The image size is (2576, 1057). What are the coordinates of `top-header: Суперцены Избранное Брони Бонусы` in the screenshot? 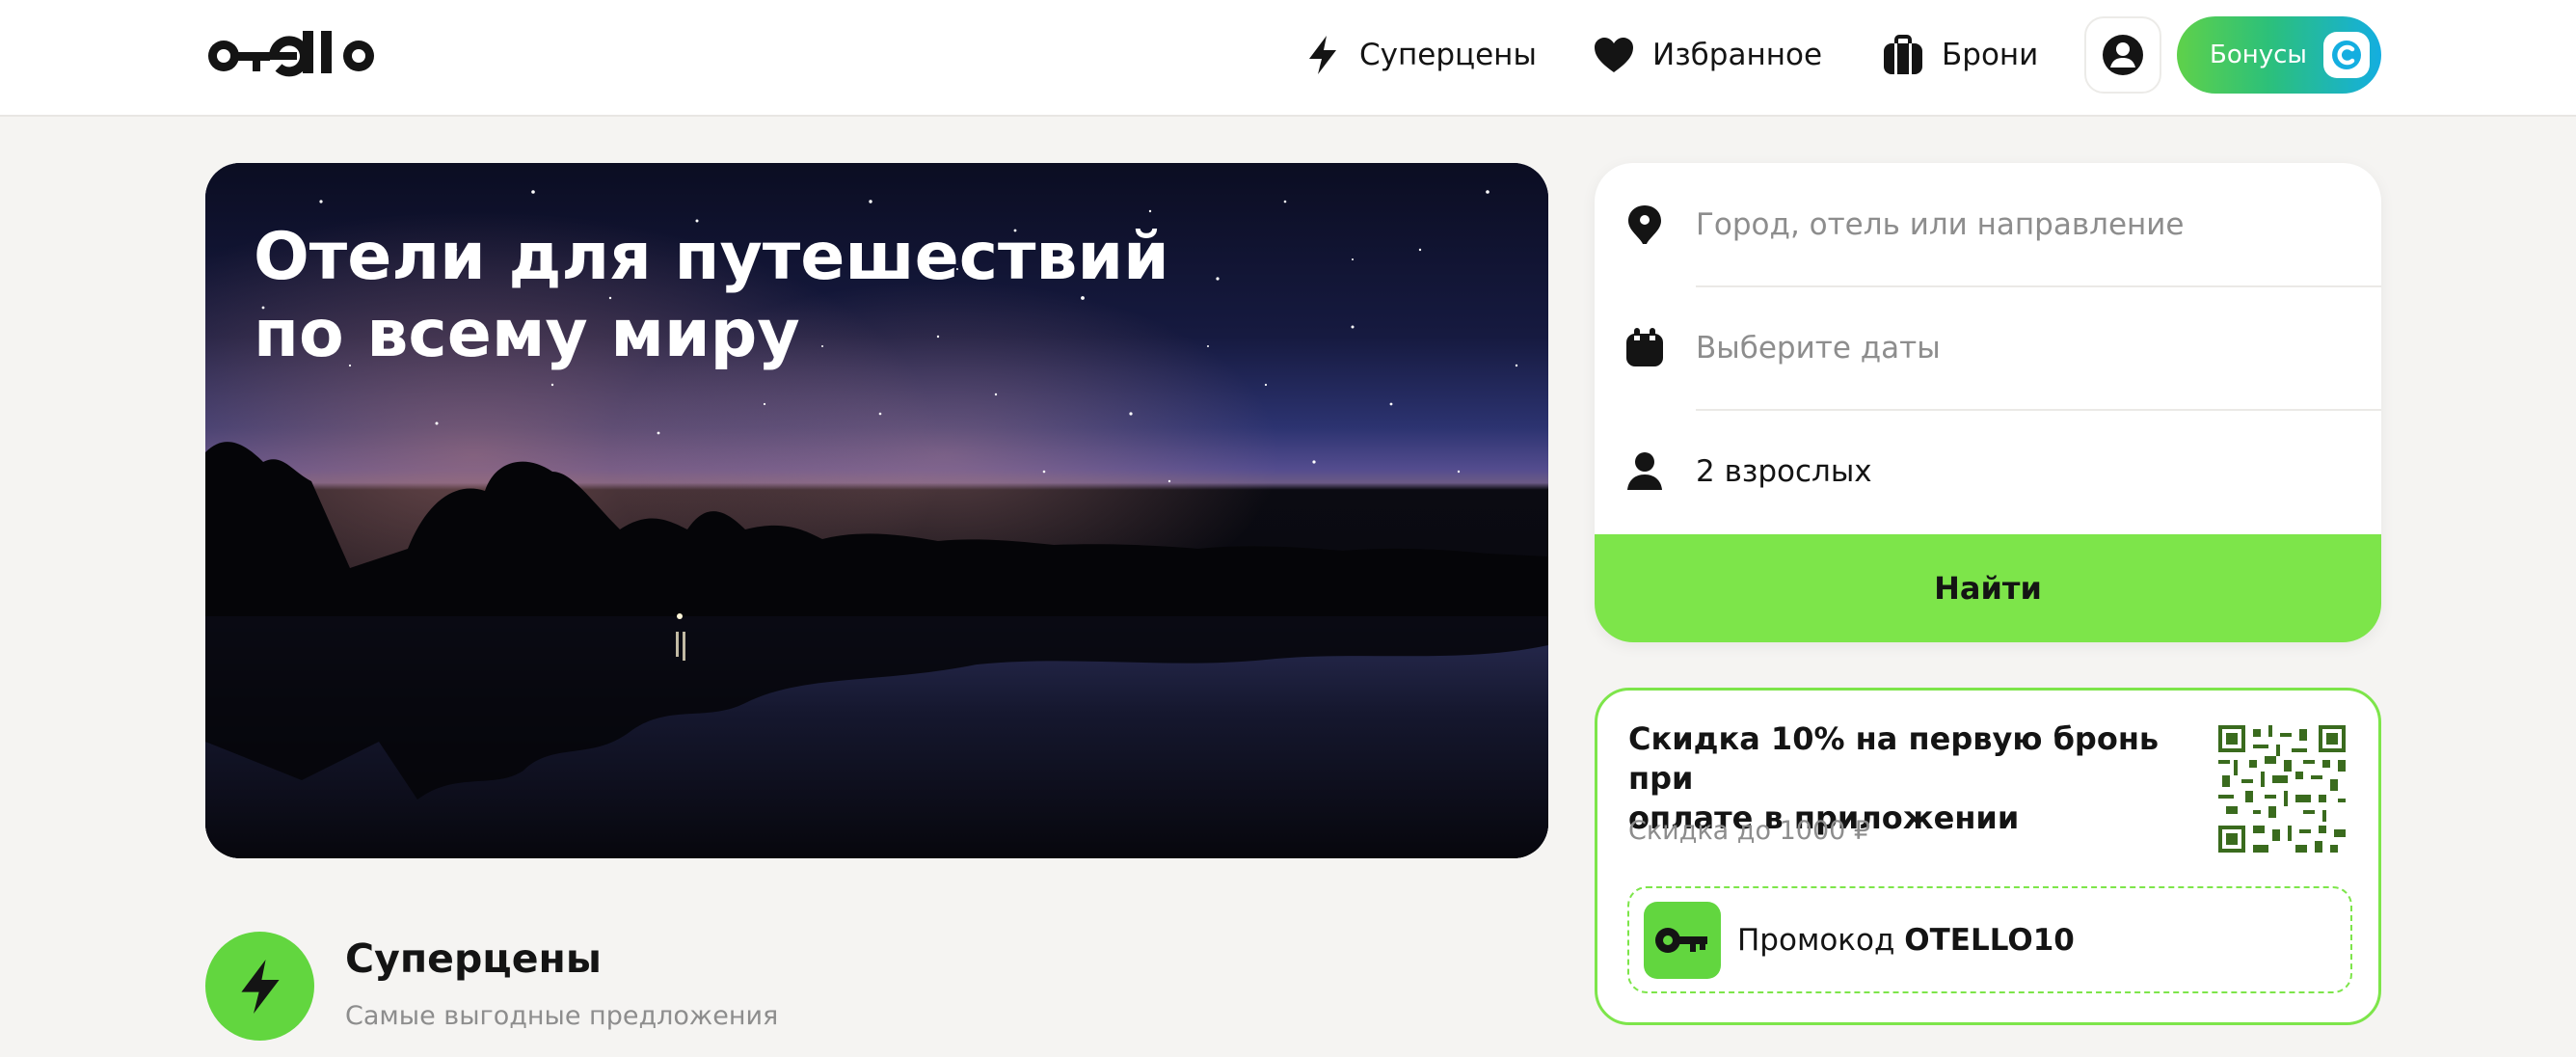 It's located at (1288, 58).